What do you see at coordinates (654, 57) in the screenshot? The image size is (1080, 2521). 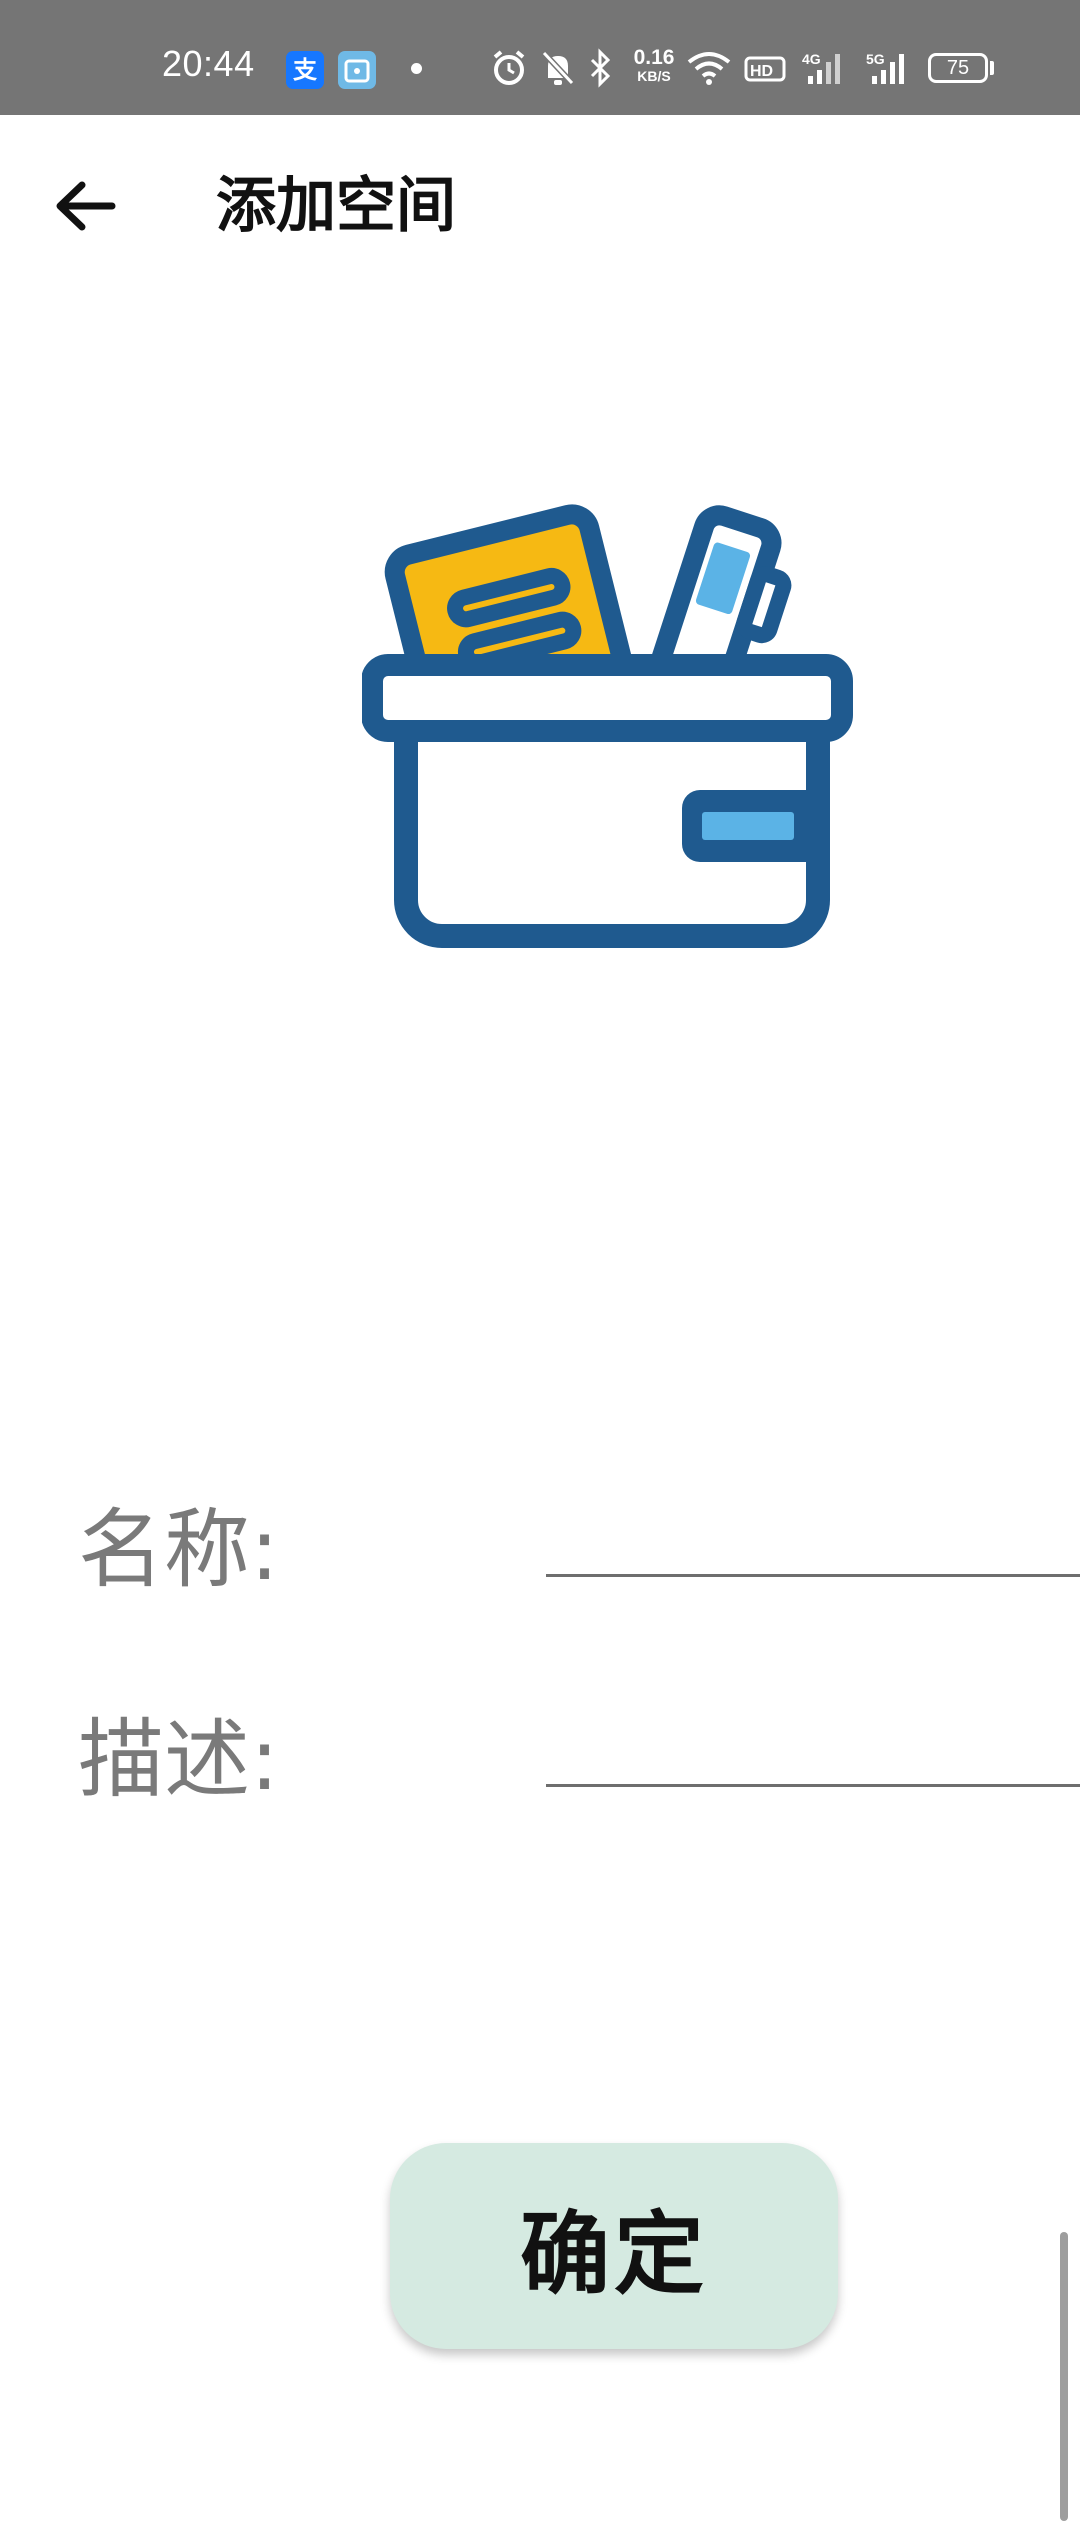 I see `net-speed-value: 0.16` at bounding box center [654, 57].